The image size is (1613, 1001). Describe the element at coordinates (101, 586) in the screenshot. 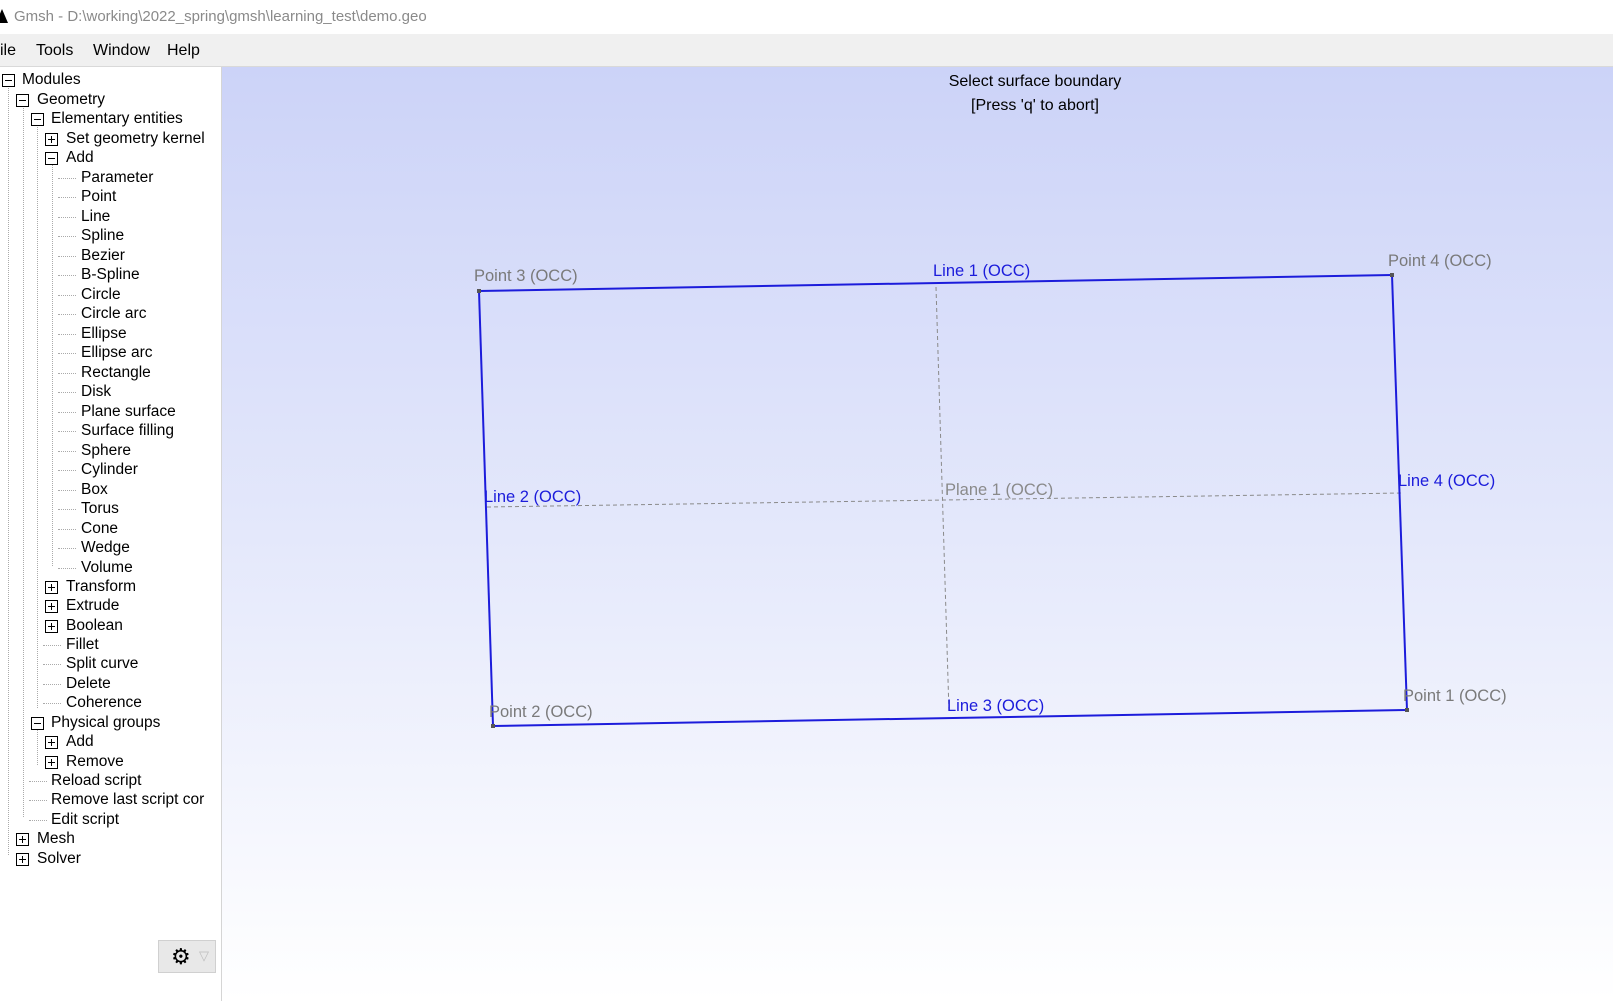

I see `tree-item-transform: Transform` at that location.